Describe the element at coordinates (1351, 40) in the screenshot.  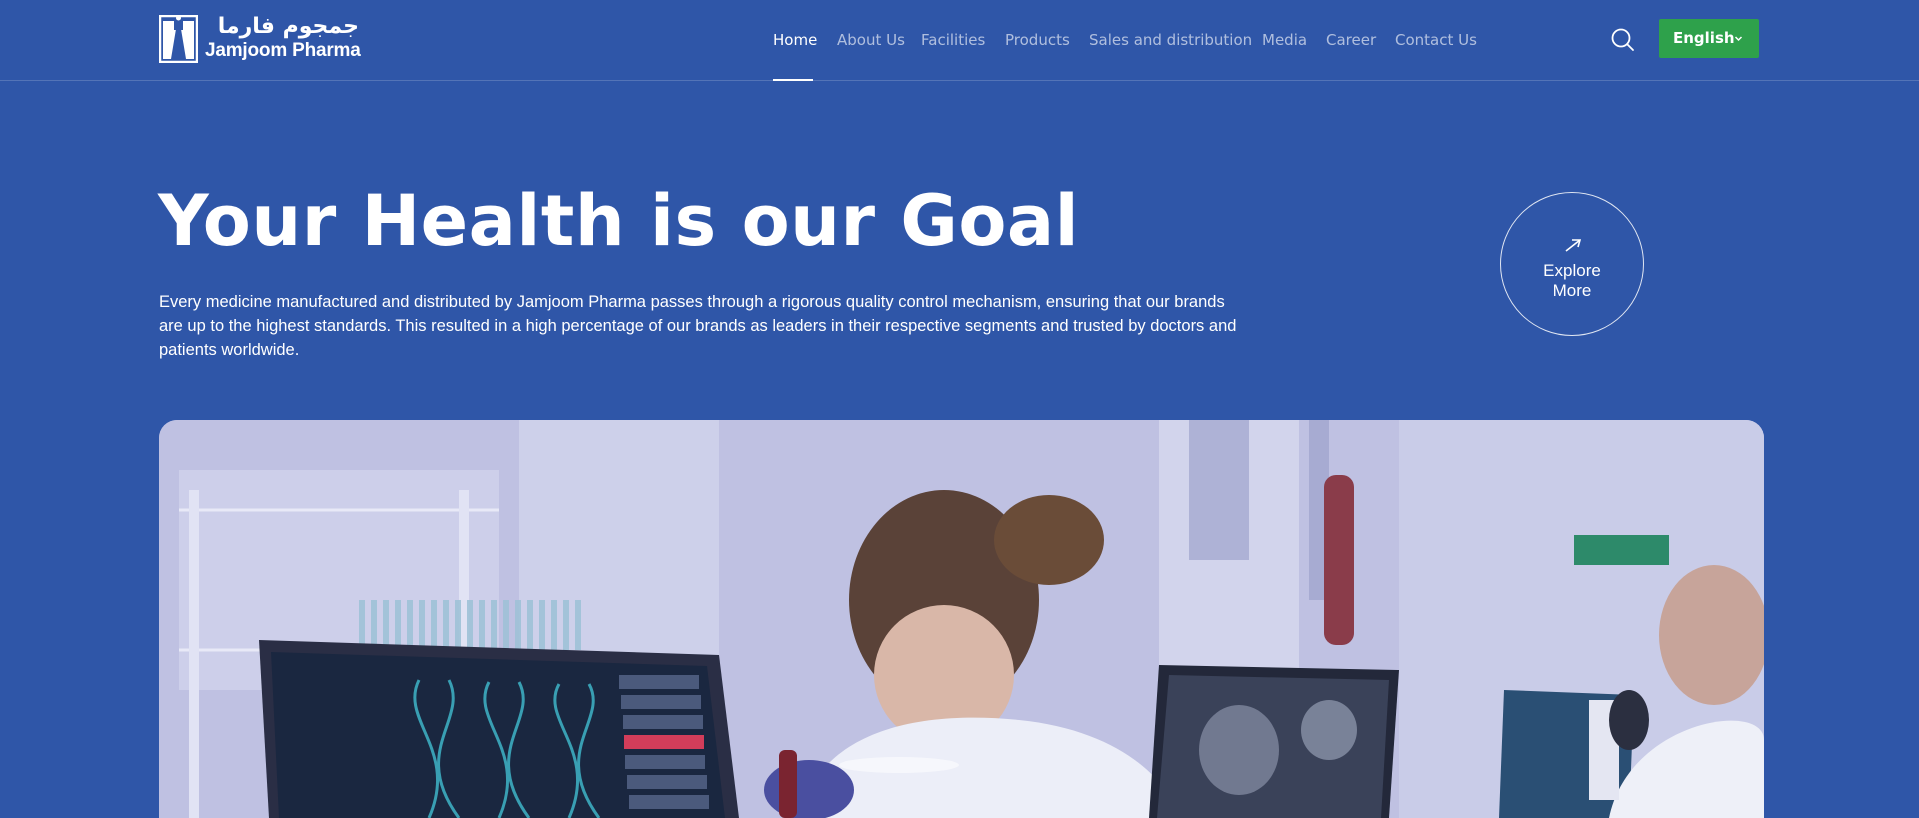
I see `nav-career: Career` at that location.